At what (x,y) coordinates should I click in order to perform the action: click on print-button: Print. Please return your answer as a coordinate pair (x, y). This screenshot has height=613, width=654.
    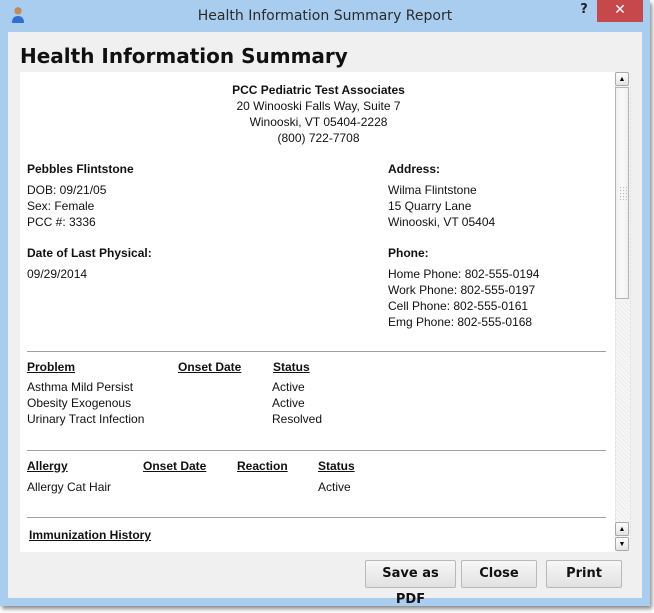
    Looking at the image, I should click on (584, 574).